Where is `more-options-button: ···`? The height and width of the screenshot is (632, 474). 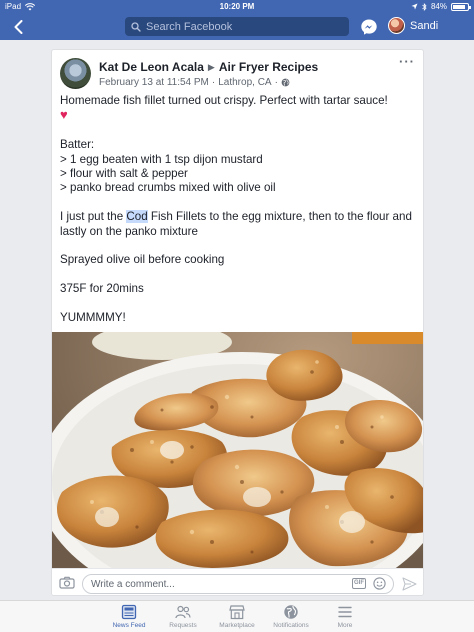 more-options-button: ··· is located at coordinates (407, 63).